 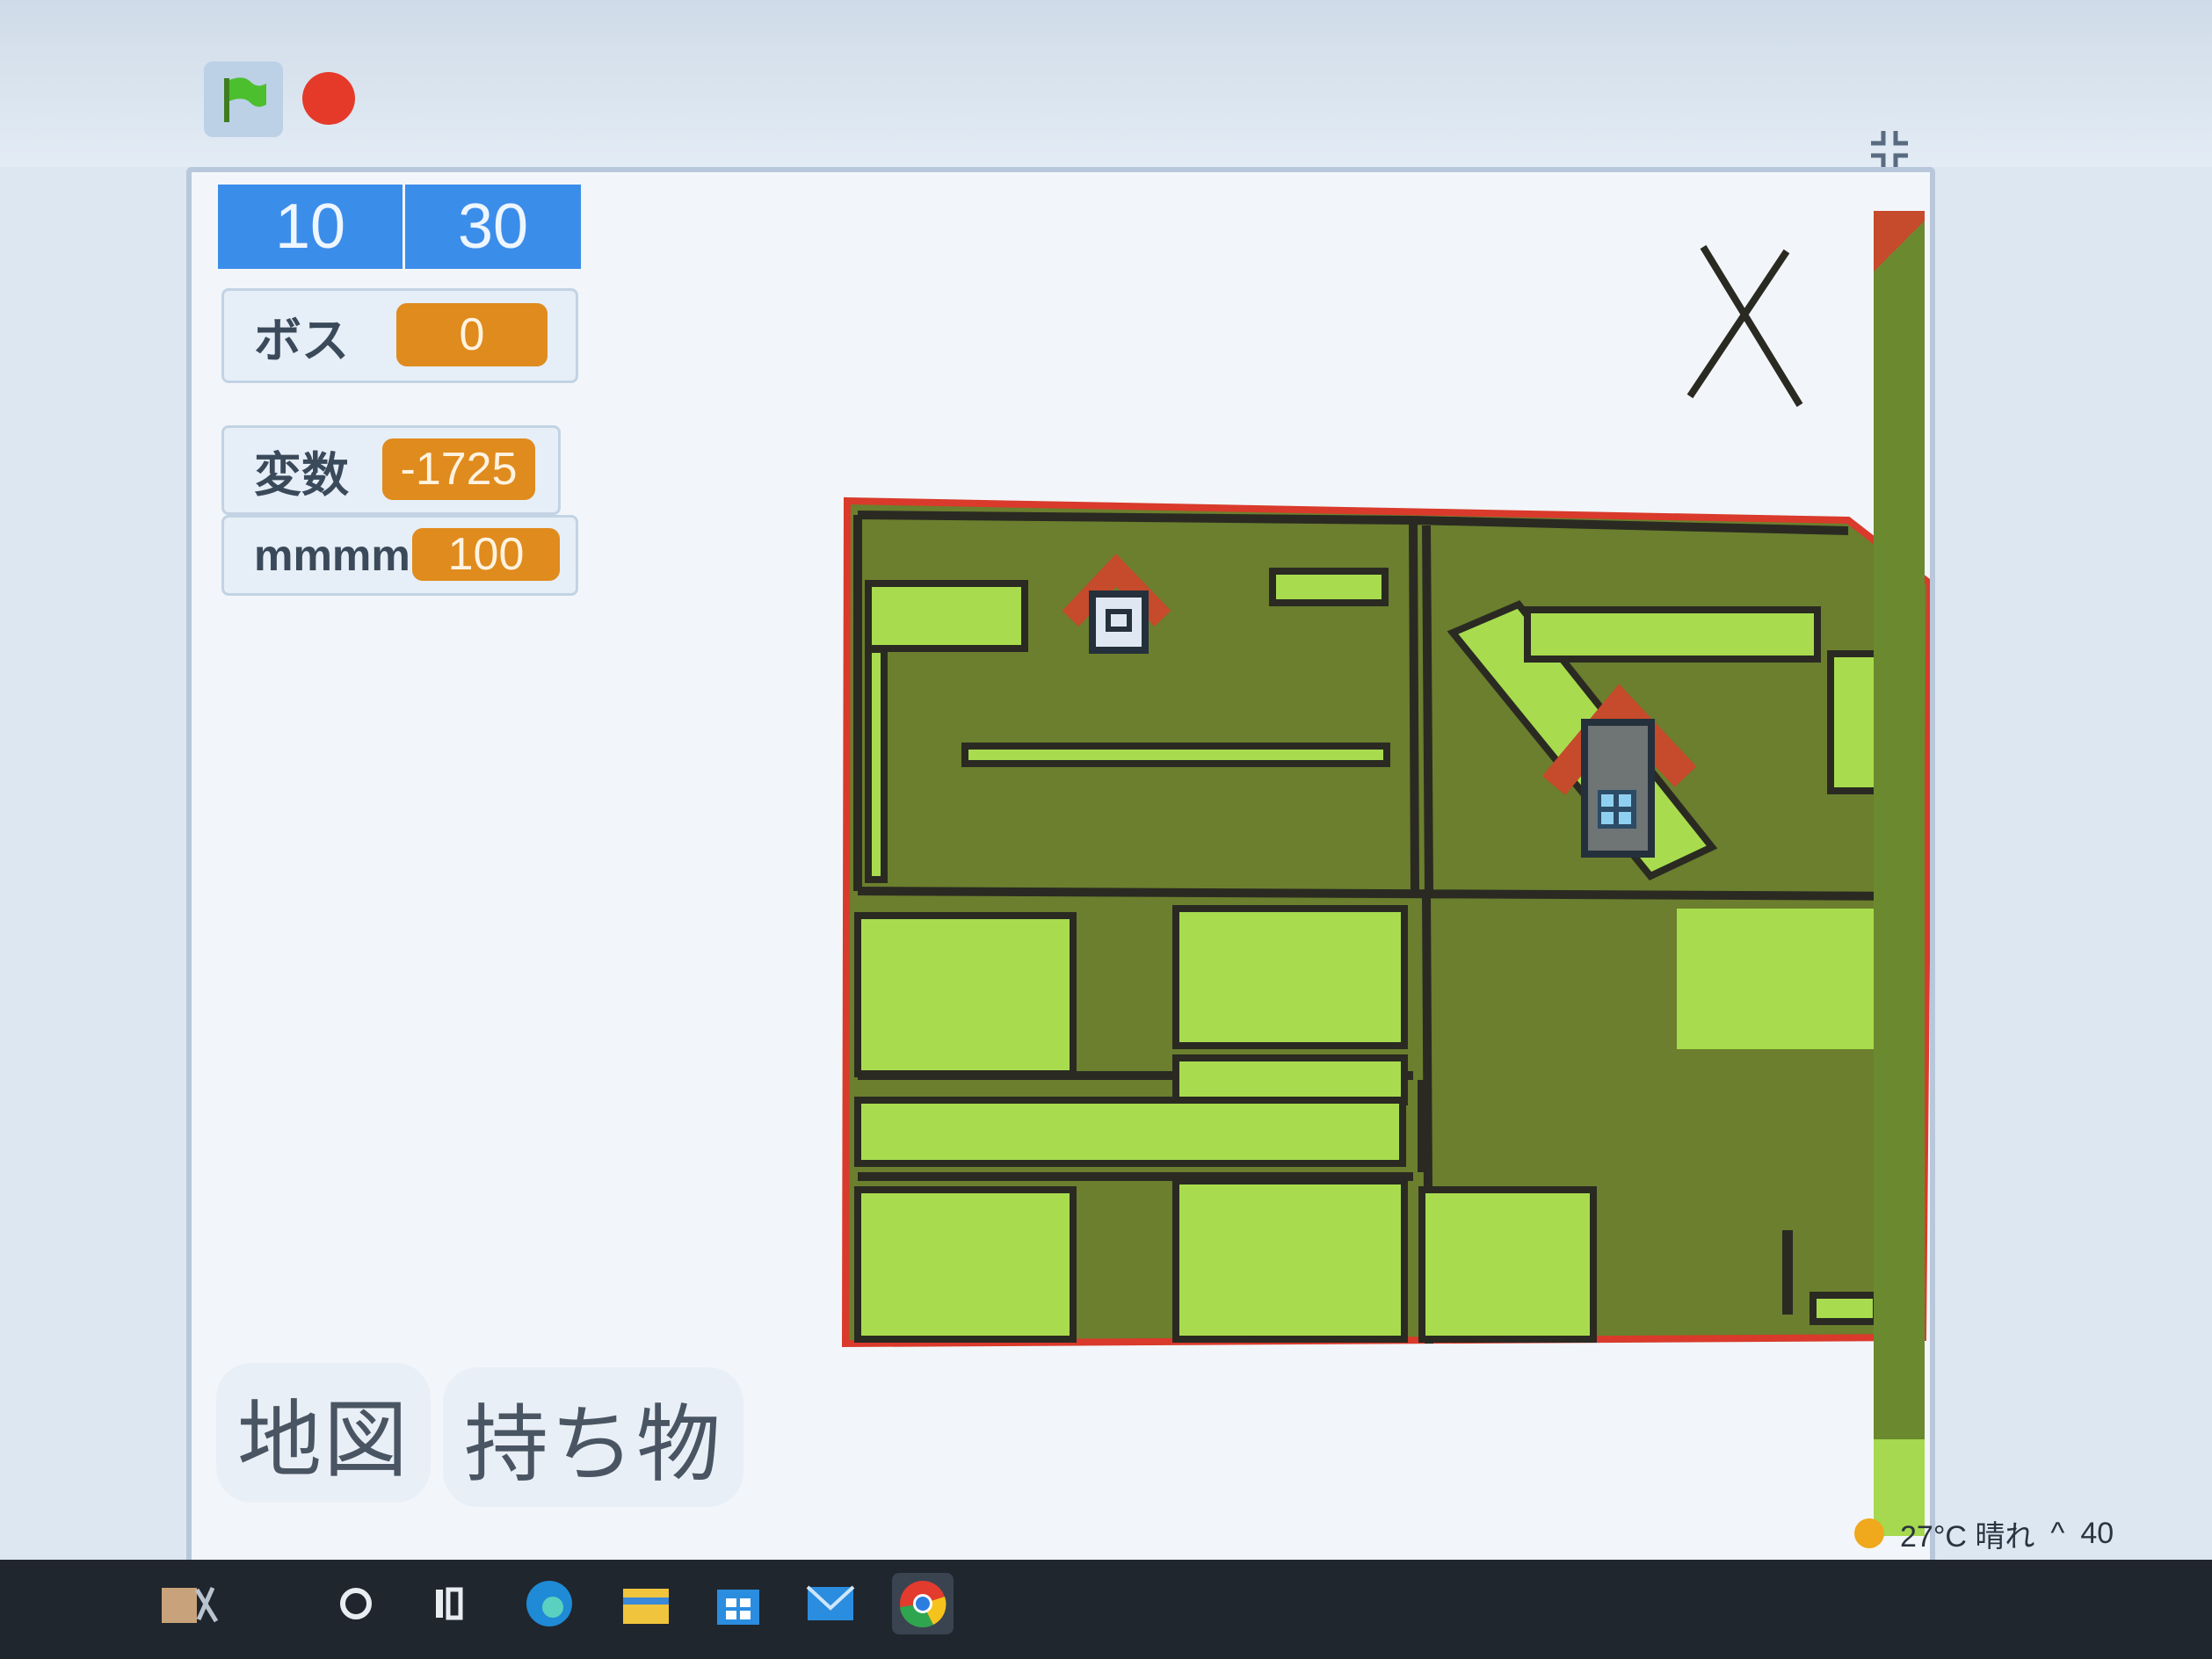 I want to click on monitor-boss-label: ボス, so click(x=302, y=340).